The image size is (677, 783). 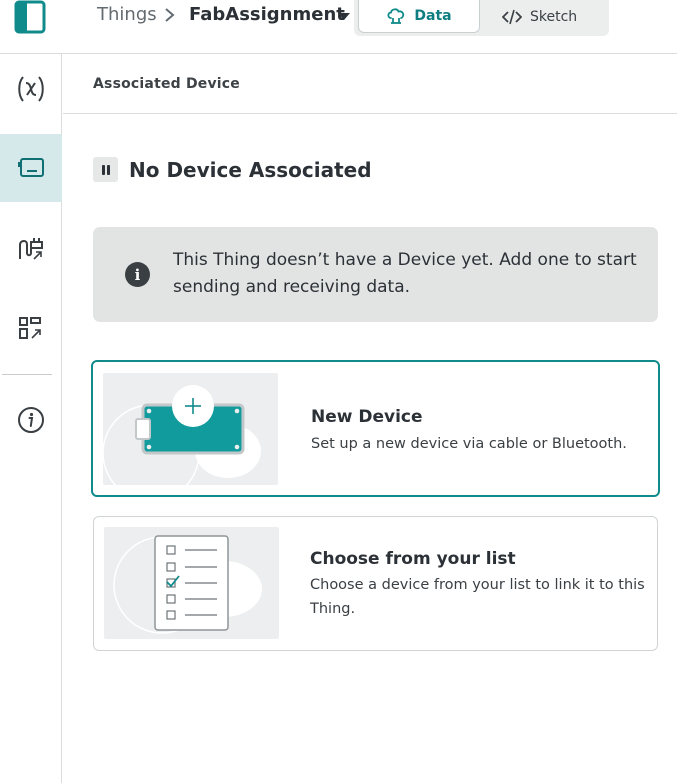 I want to click on info-icon, so click(x=31, y=420).